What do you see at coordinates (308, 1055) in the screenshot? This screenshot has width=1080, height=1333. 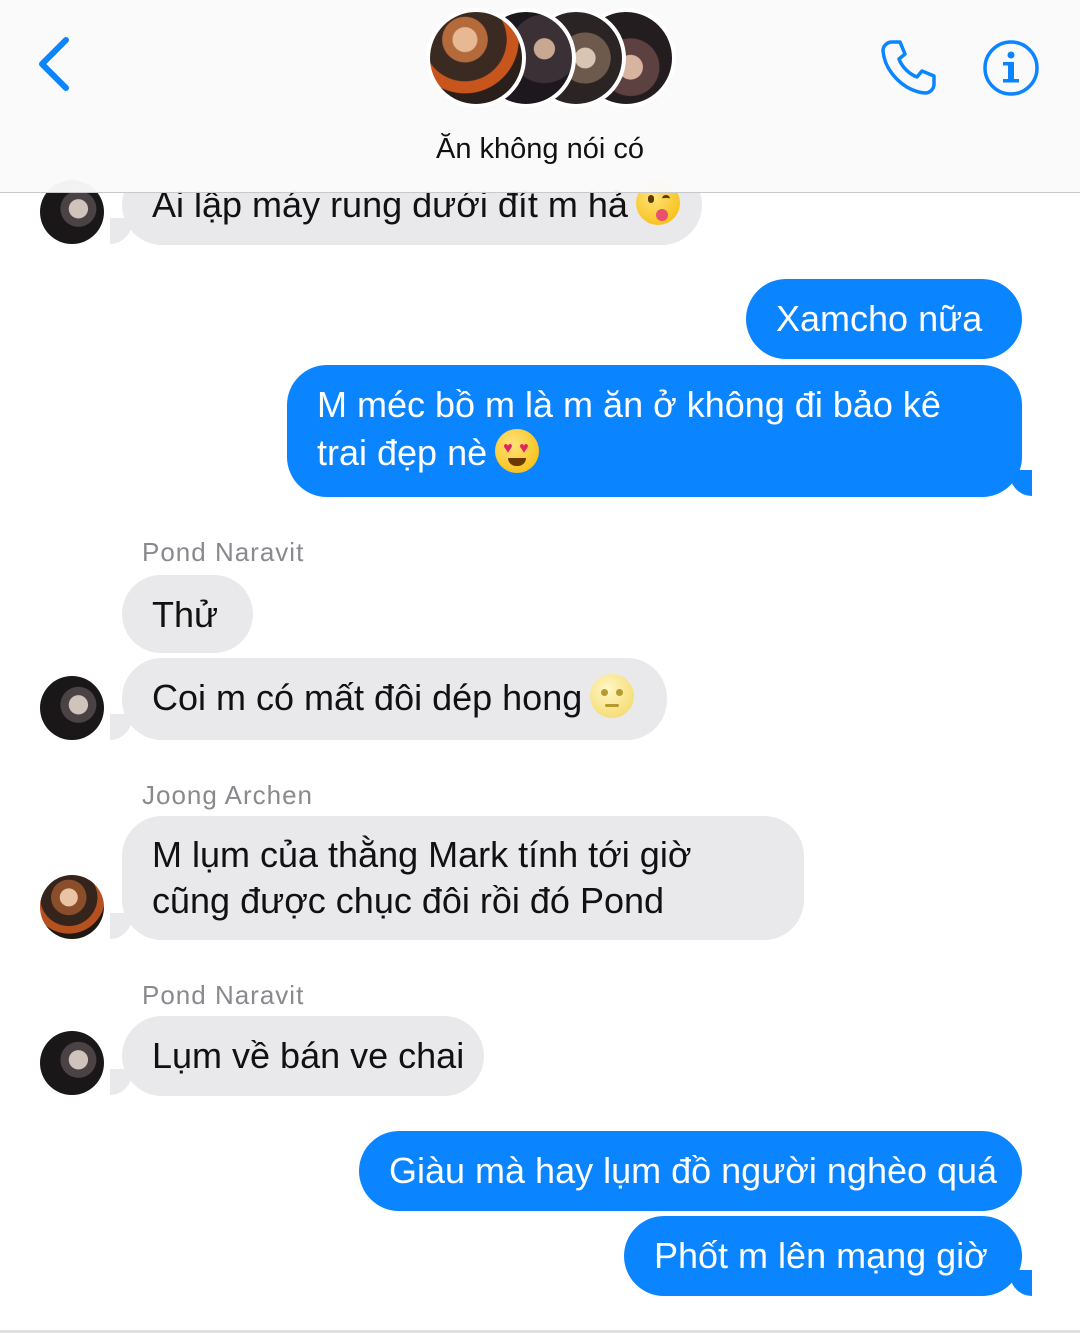 I see `message-text: Lụm về bán ve chai` at bounding box center [308, 1055].